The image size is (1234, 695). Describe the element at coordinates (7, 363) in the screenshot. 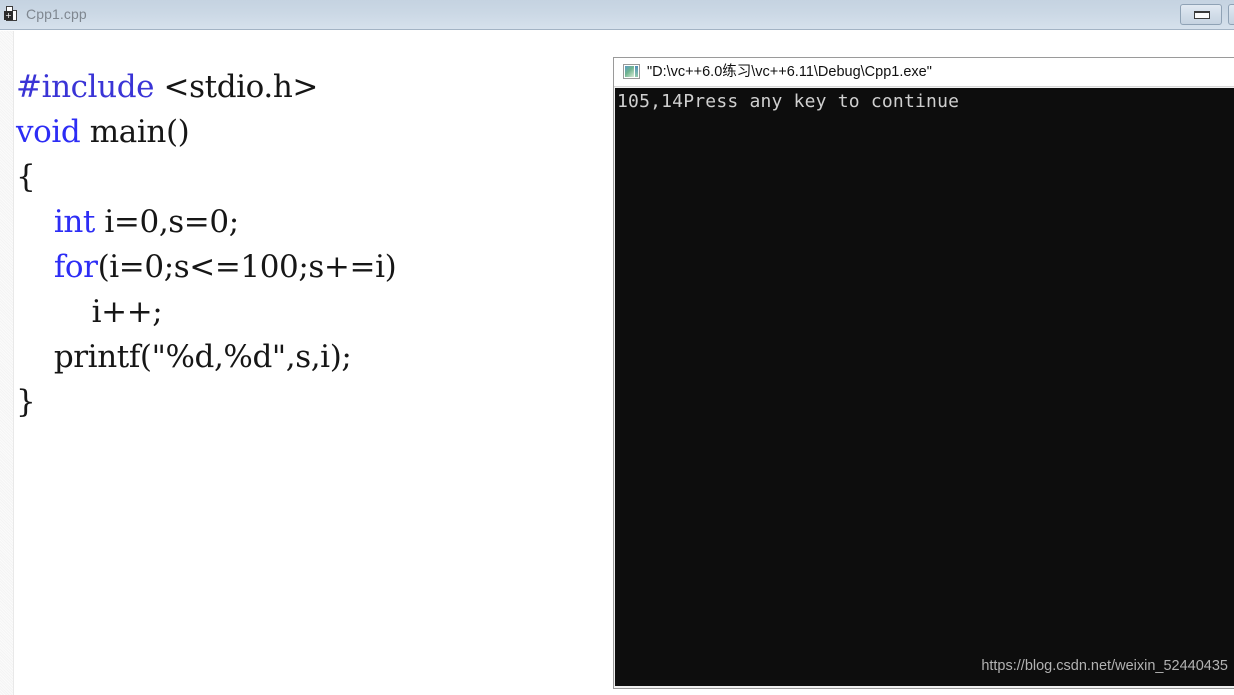

I see `selection-margin` at that location.